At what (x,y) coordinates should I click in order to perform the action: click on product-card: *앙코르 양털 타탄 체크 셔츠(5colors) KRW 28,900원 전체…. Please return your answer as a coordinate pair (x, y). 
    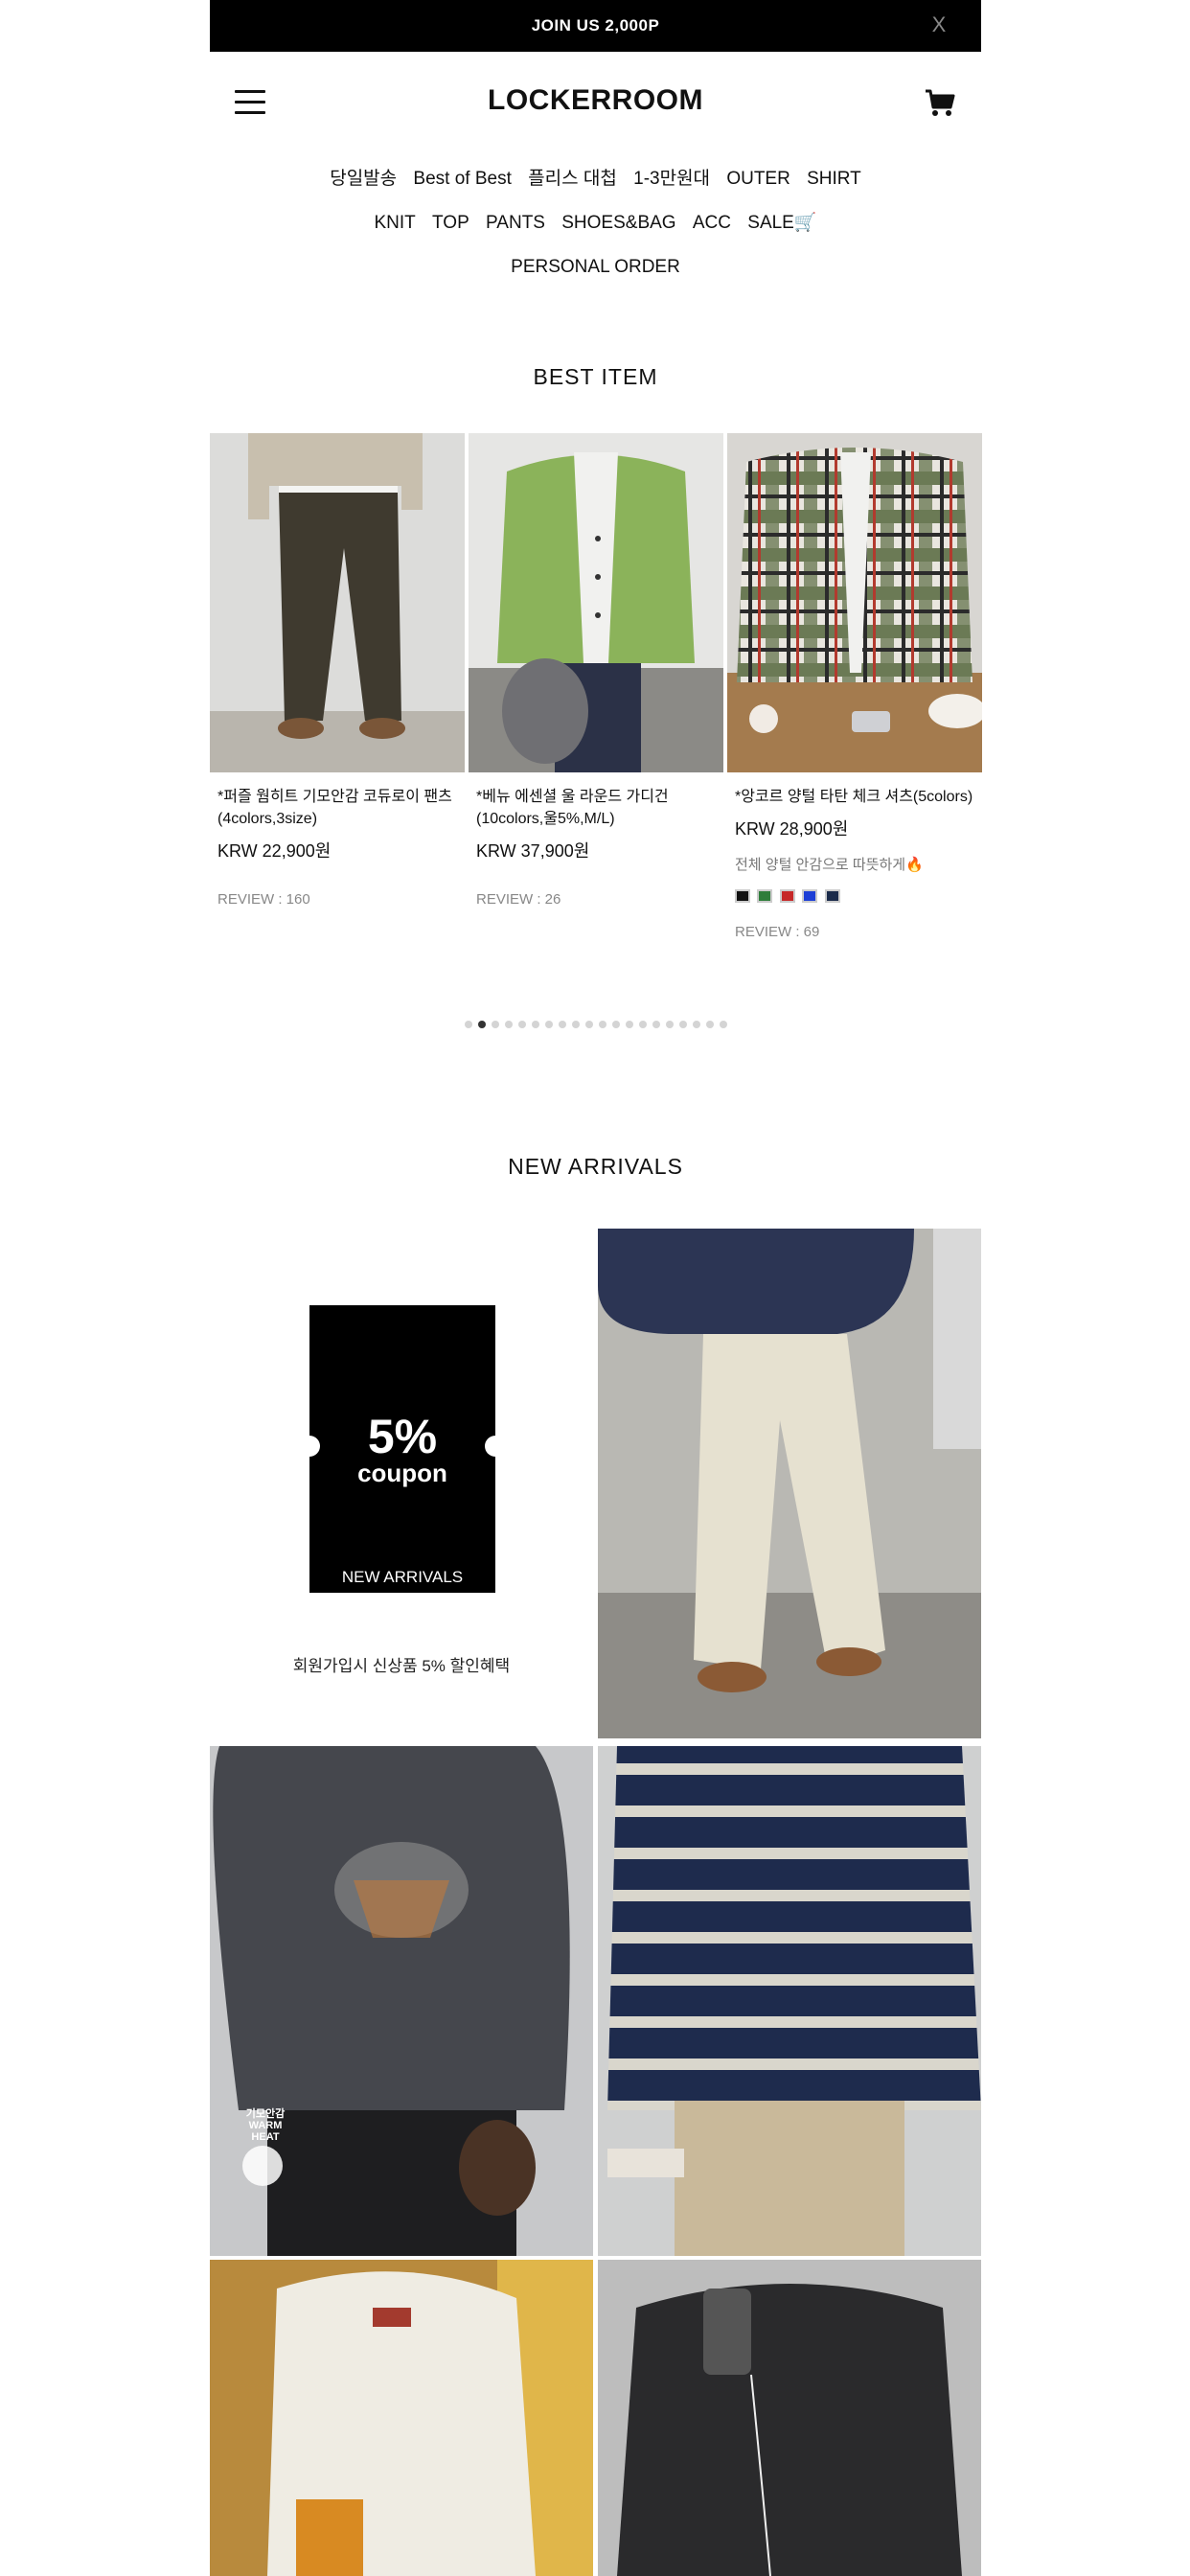
    Looking at the image, I should click on (855, 686).